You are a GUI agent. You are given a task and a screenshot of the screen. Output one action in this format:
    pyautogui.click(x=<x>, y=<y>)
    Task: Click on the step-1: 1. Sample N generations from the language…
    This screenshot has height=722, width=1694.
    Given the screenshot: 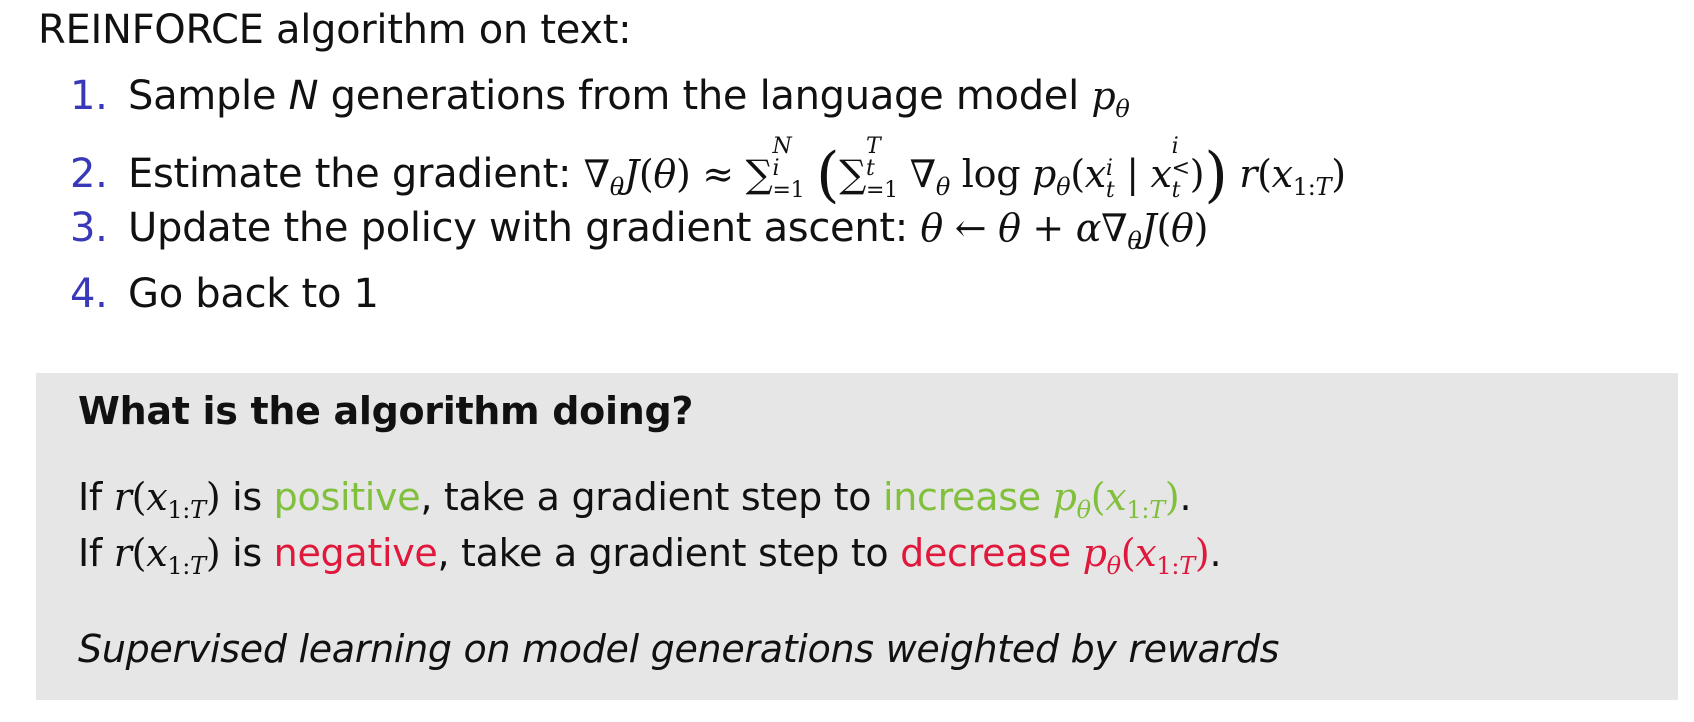 What is the action you would take?
    pyautogui.click(x=708, y=103)
    